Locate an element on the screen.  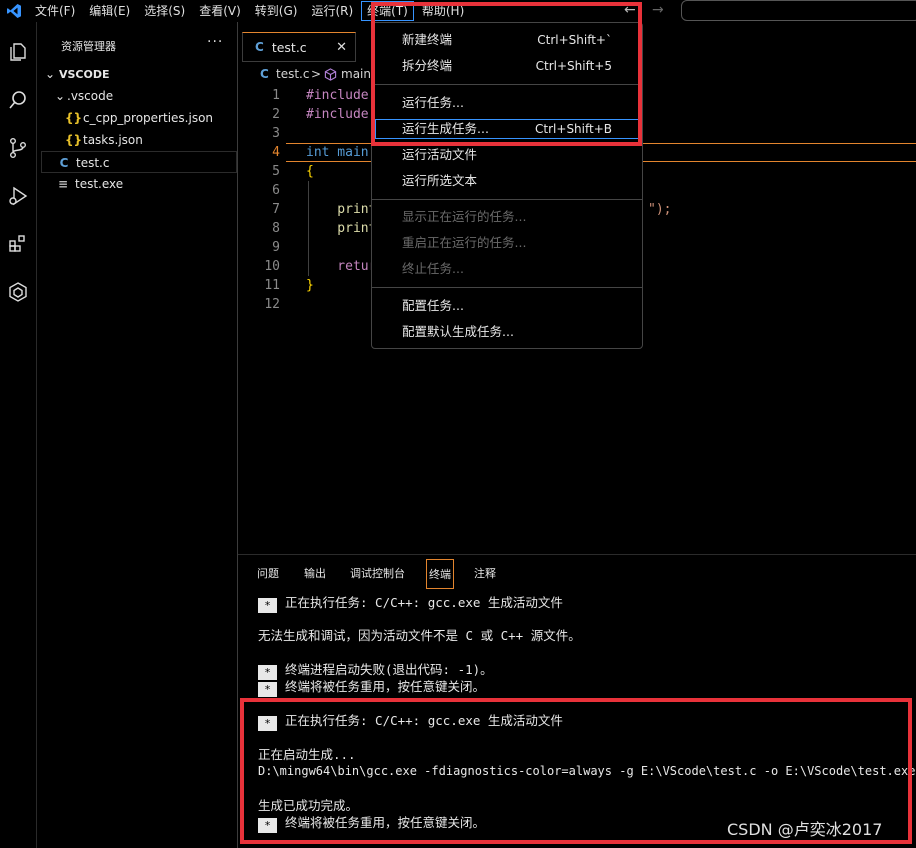
tab-comments: 注释 is located at coordinates (485, 574).